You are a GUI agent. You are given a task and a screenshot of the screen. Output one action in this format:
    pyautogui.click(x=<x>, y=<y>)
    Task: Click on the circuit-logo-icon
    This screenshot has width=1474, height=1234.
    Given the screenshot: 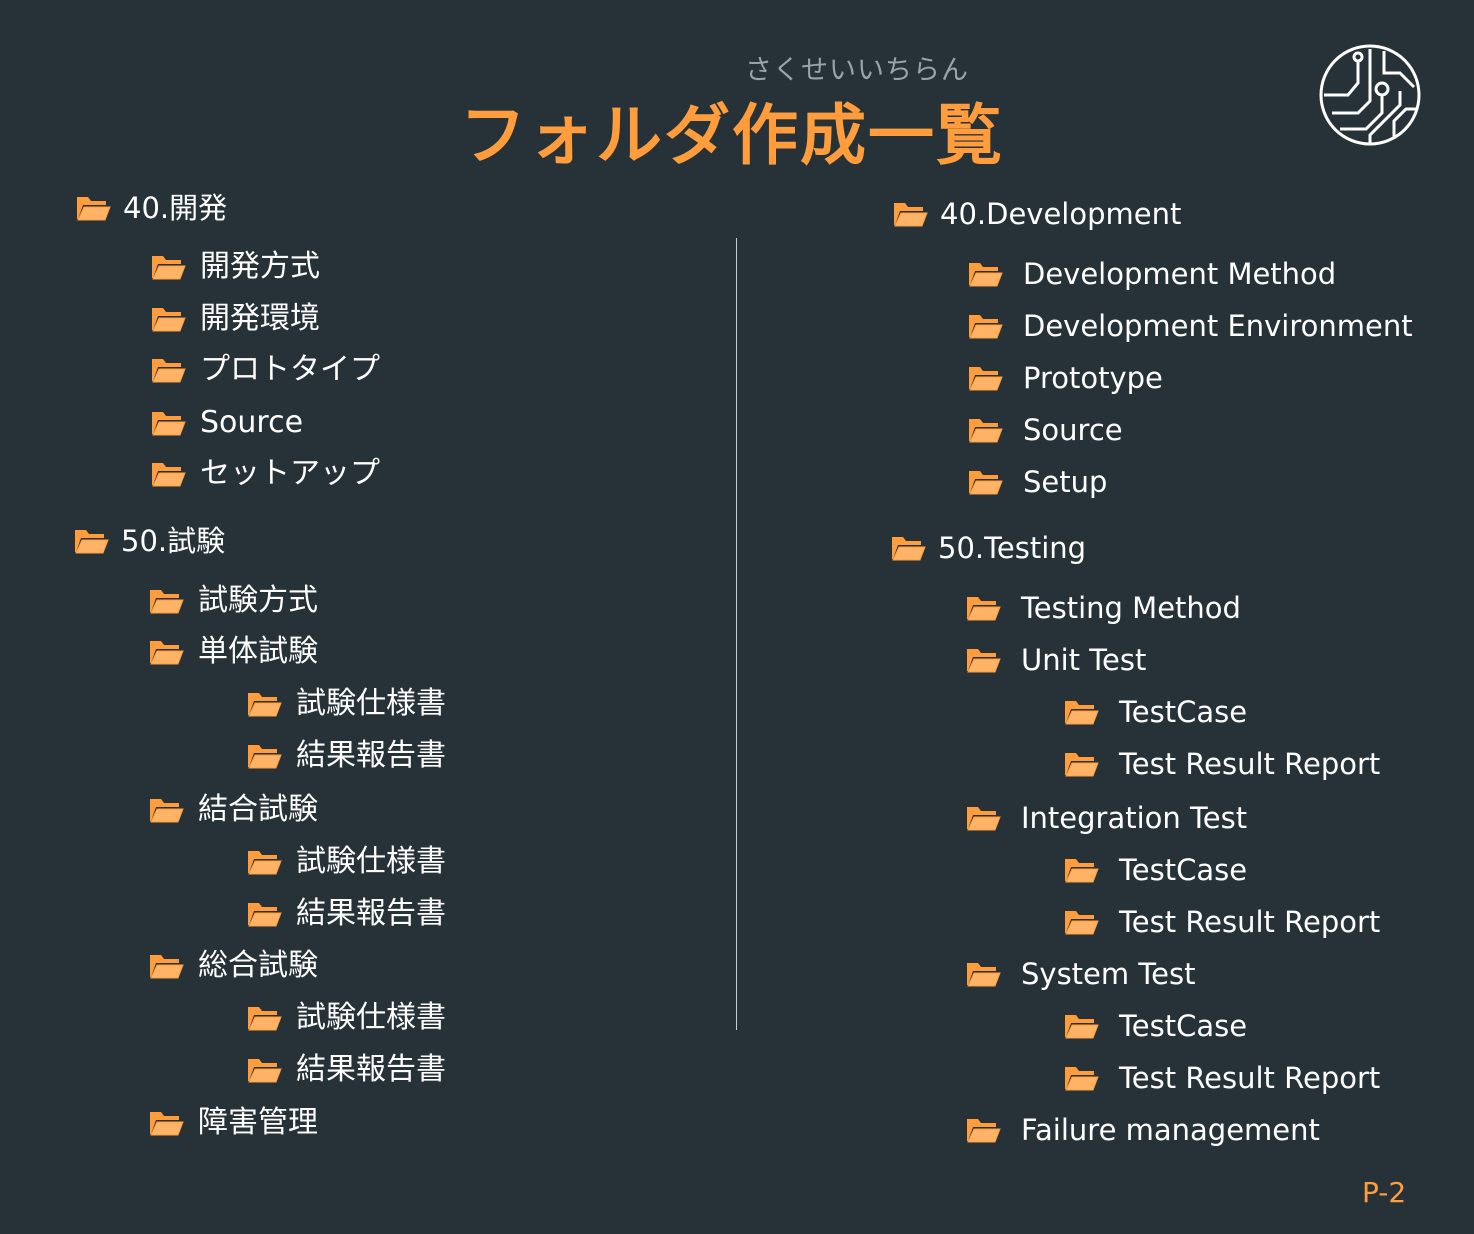 What is the action you would take?
    pyautogui.click(x=1370, y=95)
    